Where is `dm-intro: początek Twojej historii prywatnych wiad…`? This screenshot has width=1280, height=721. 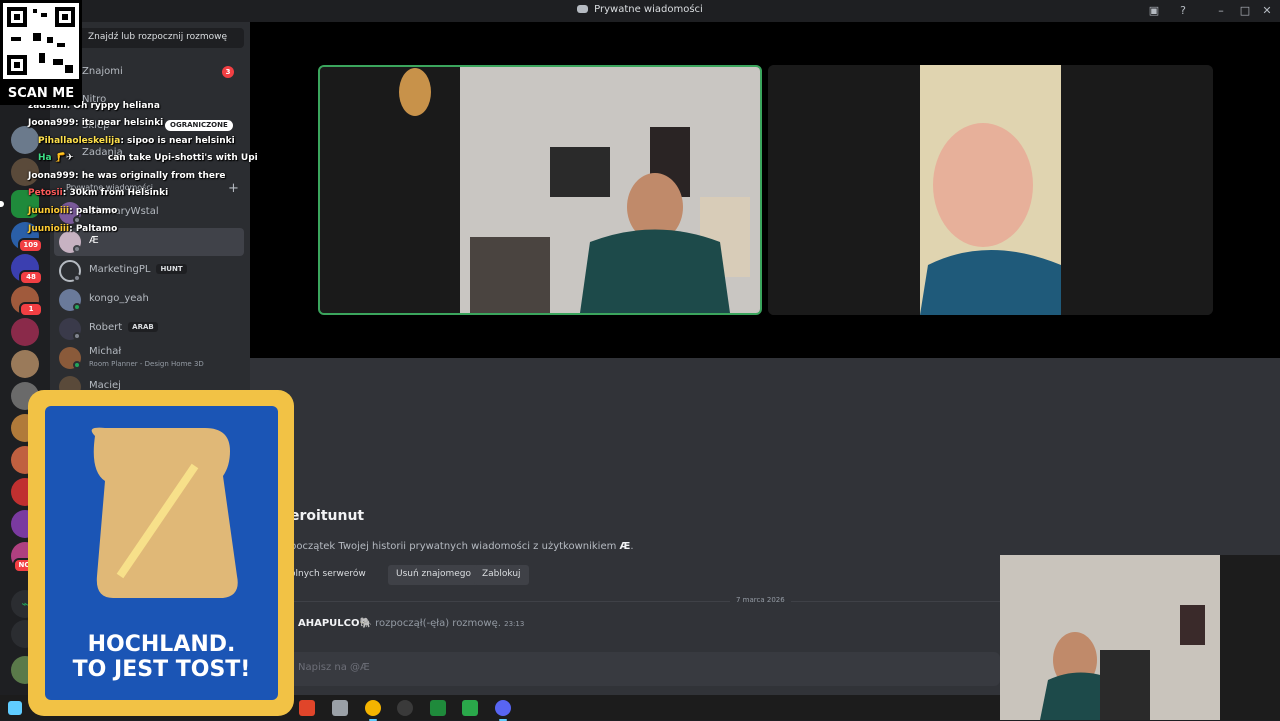
dm-intro: początek Twojej historii prywatnych wiad… is located at coordinates (462, 546).